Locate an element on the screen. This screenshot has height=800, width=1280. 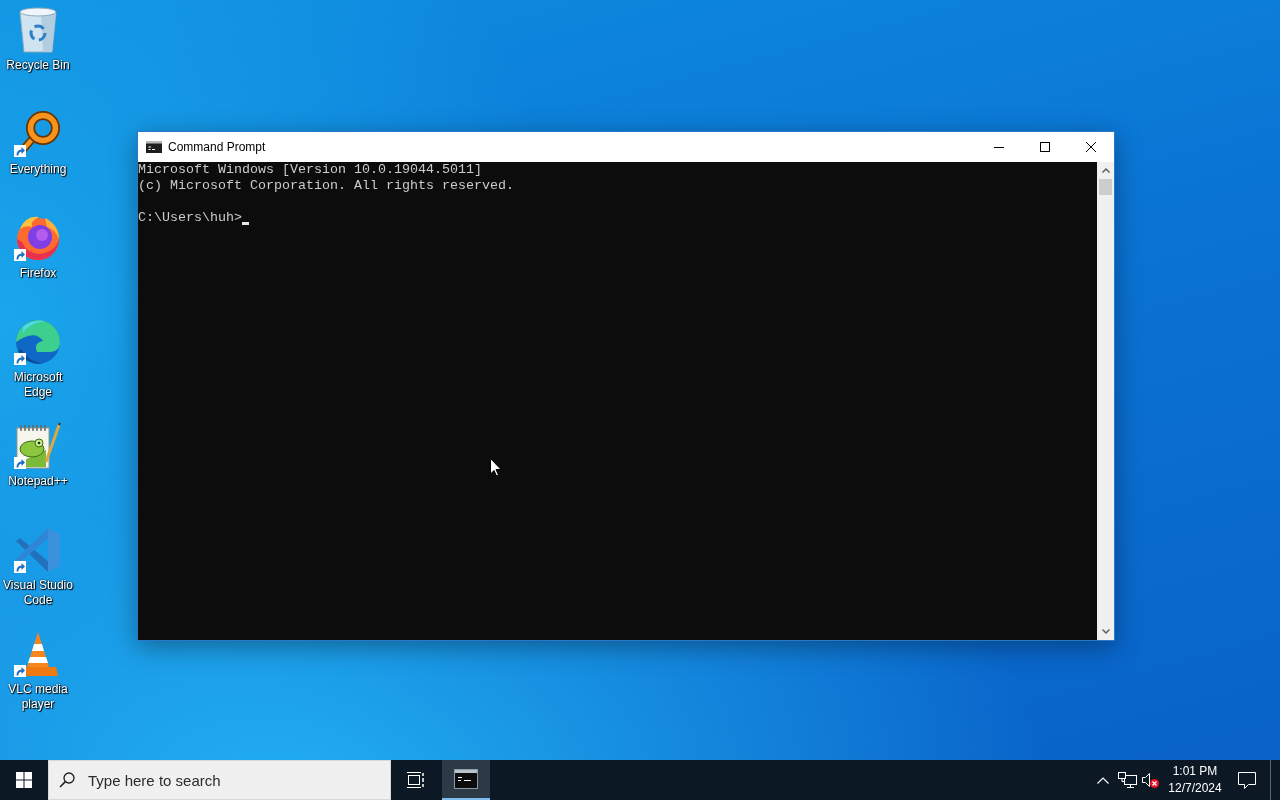
window-logo-icon is located at coordinates (24, 780).